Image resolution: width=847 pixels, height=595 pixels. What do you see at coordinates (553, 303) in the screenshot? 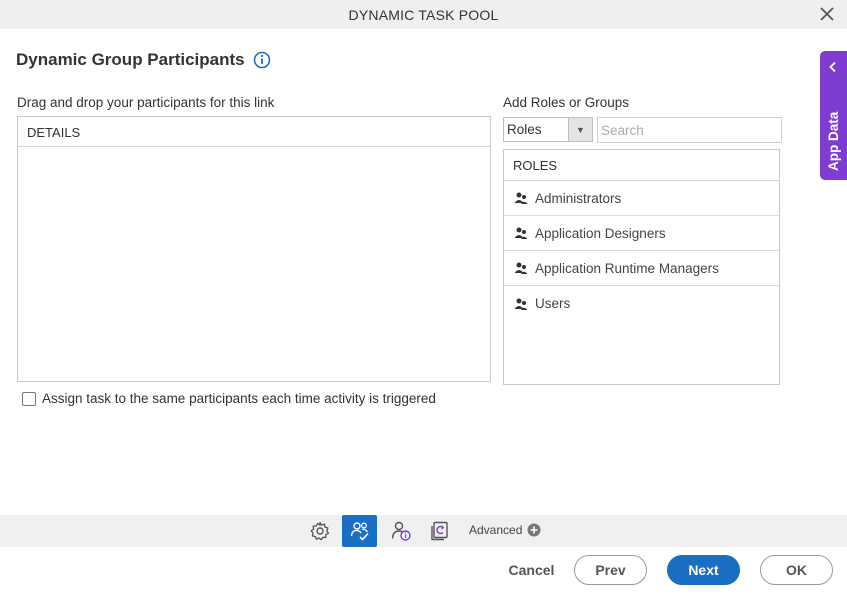
I see `list-item-label: Users` at bounding box center [553, 303].